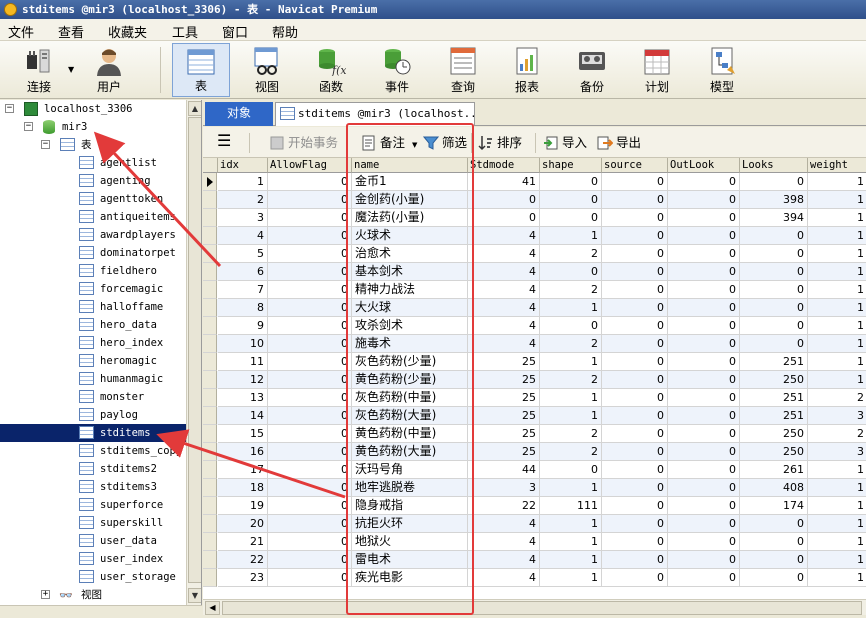 This screenshot has width=866, height=618. What do you see at coordinates (331, 70) in the screenshot?
I see `function-button: f(x) 函数` at bounding box center [331, 70].